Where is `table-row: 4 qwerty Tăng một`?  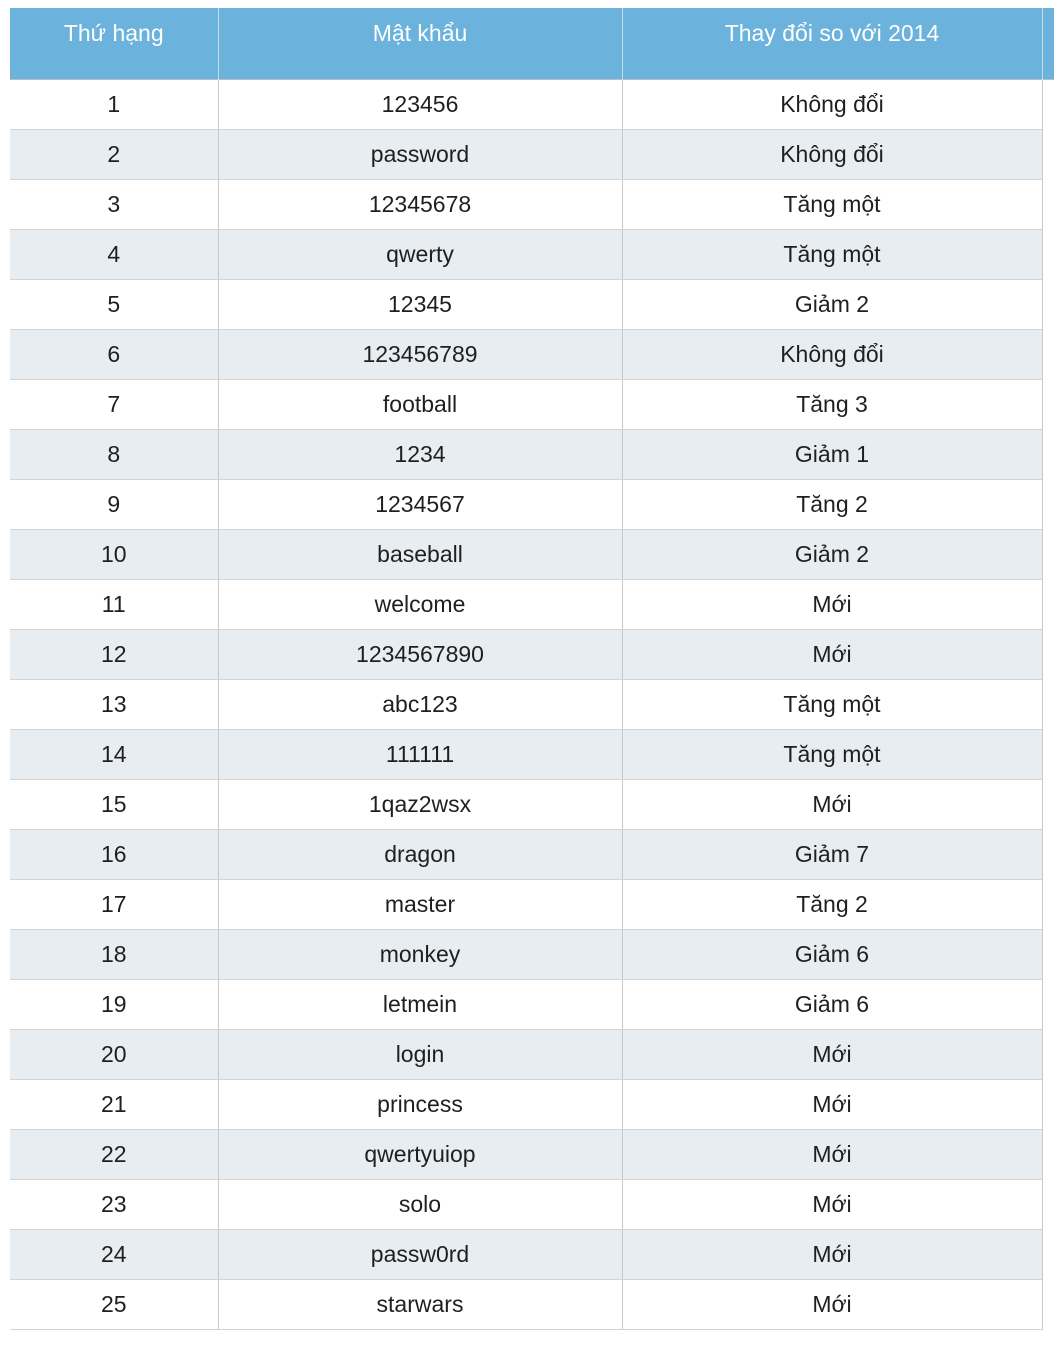
table-row: 4 qwerty Tăng một is located at coordinates (532, 254).